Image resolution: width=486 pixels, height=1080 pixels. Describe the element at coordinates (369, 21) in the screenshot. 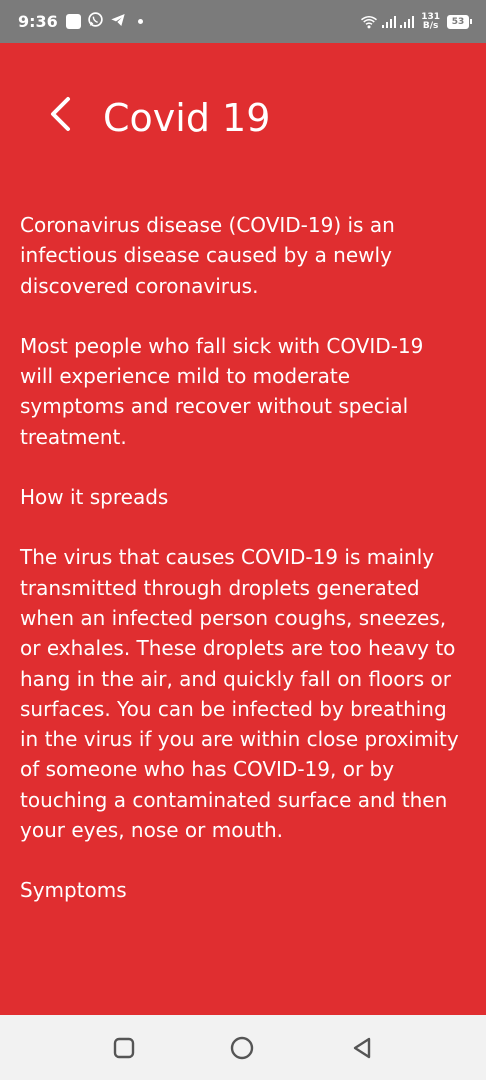

I see `wifi-icon` at that location.